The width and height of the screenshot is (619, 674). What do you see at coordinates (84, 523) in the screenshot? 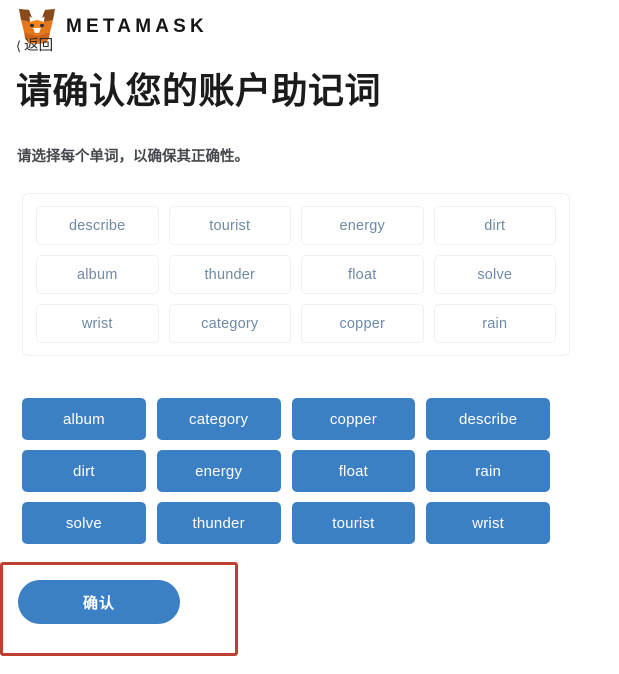
I see `word-bank-button: solve` at bounding box center [84, 523].